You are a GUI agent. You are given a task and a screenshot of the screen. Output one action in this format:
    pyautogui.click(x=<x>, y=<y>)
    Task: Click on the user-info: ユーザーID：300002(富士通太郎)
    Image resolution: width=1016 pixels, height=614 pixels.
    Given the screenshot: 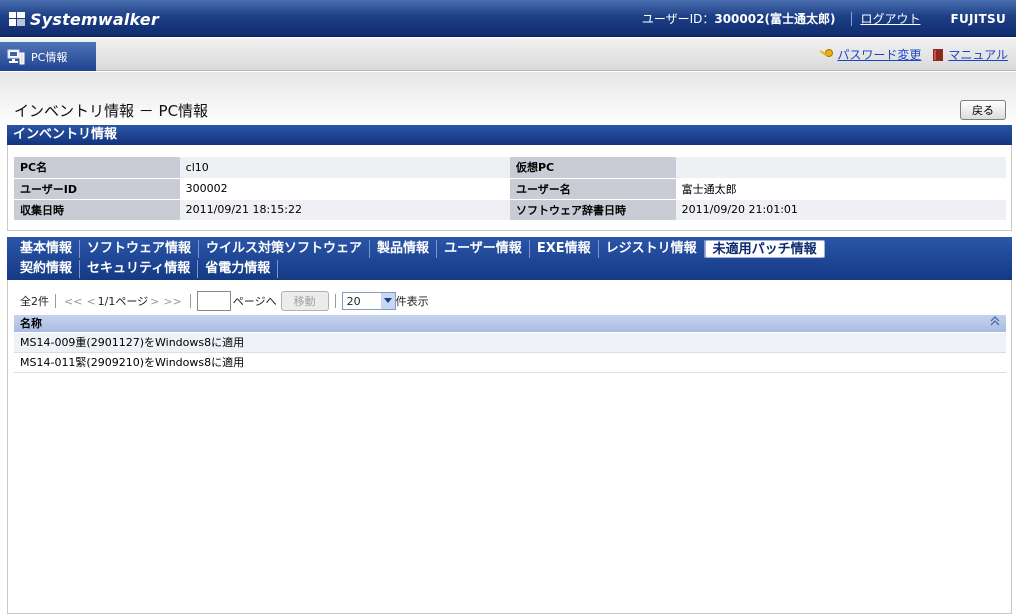 What is the action you would take?
    pyautogui.click(x=739, y=18)
    